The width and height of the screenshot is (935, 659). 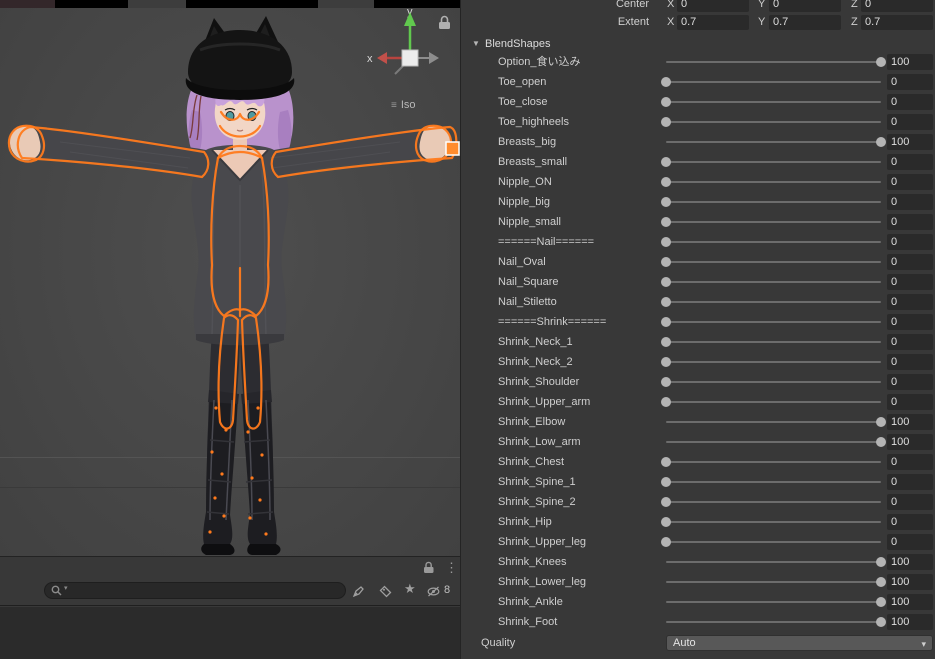 I want to click on center-z-field: 0, so click(x=897, y=6).